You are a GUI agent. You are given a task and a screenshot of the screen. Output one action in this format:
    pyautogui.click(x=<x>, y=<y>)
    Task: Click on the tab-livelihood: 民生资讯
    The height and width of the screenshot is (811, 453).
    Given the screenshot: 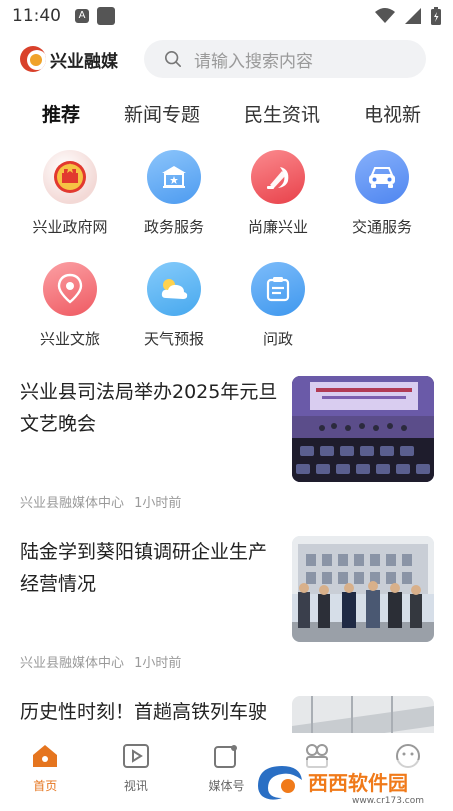 What is the action you would take?
    pyautogui.click(x=282, y=113)
    